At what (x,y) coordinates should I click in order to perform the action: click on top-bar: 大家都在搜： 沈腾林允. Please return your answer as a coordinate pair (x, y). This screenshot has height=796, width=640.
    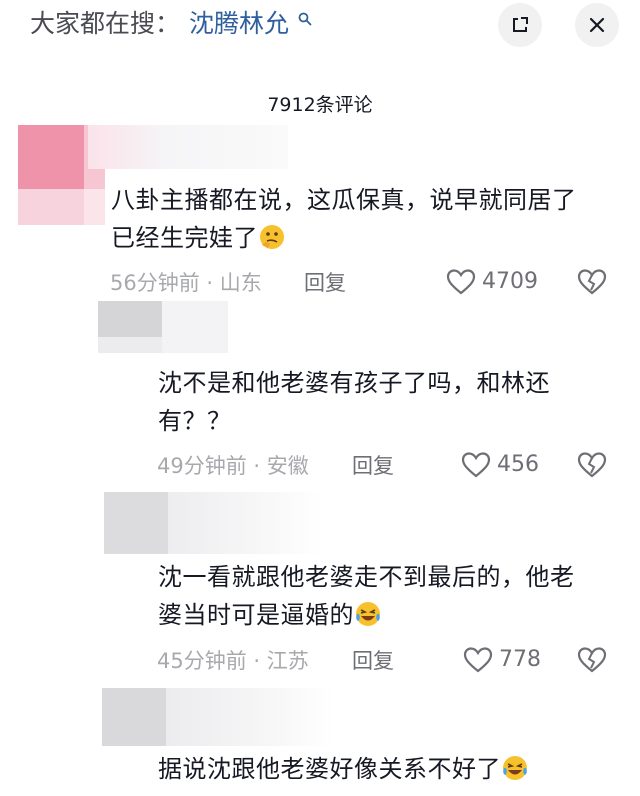
    Looking at the image, I should click on (320, 27).